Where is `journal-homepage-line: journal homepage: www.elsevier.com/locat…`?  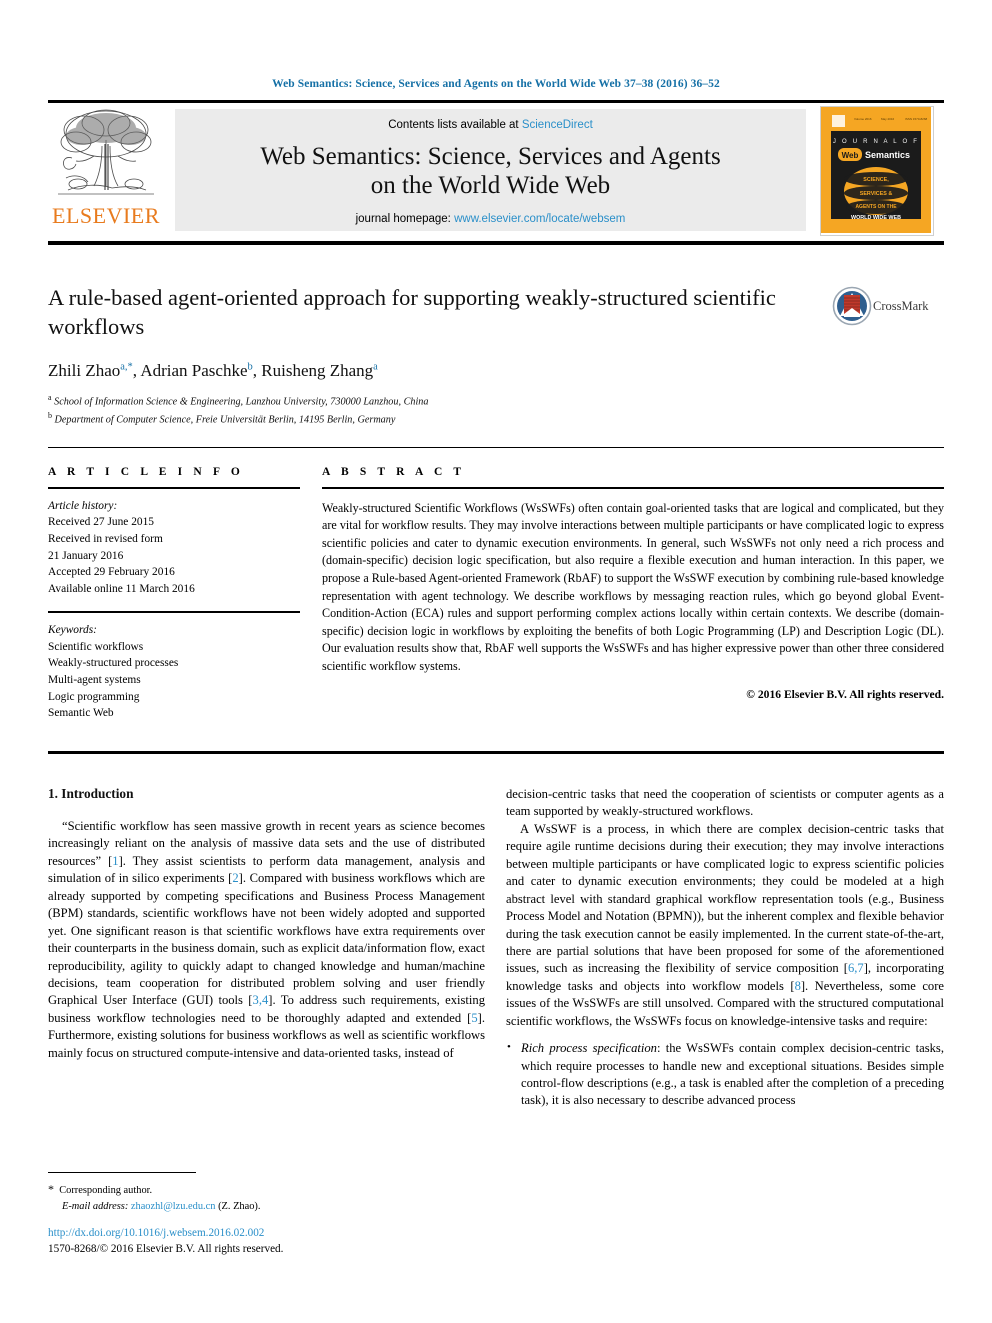
journal-homepage-line: journal homepage: www.elsevier.com/locat… is located at coordinates (490, 219).